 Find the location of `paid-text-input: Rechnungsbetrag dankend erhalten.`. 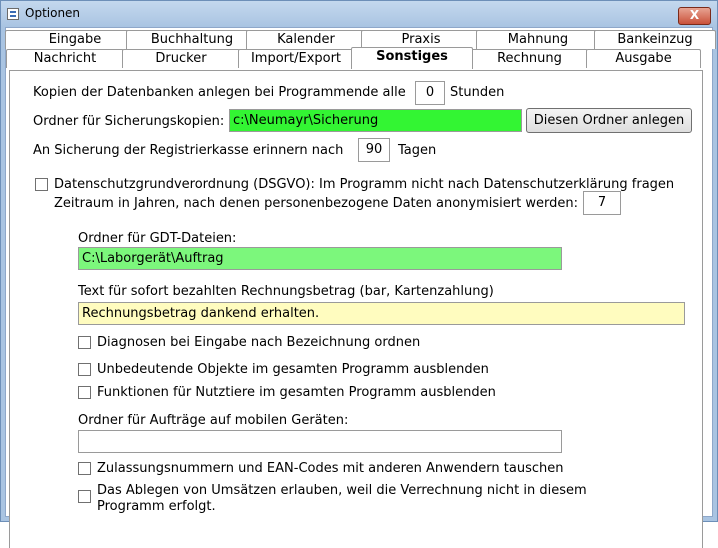

paid-text-input: Rechnungsbetrag dankend erhalten. is located at coordinates (381, 313).